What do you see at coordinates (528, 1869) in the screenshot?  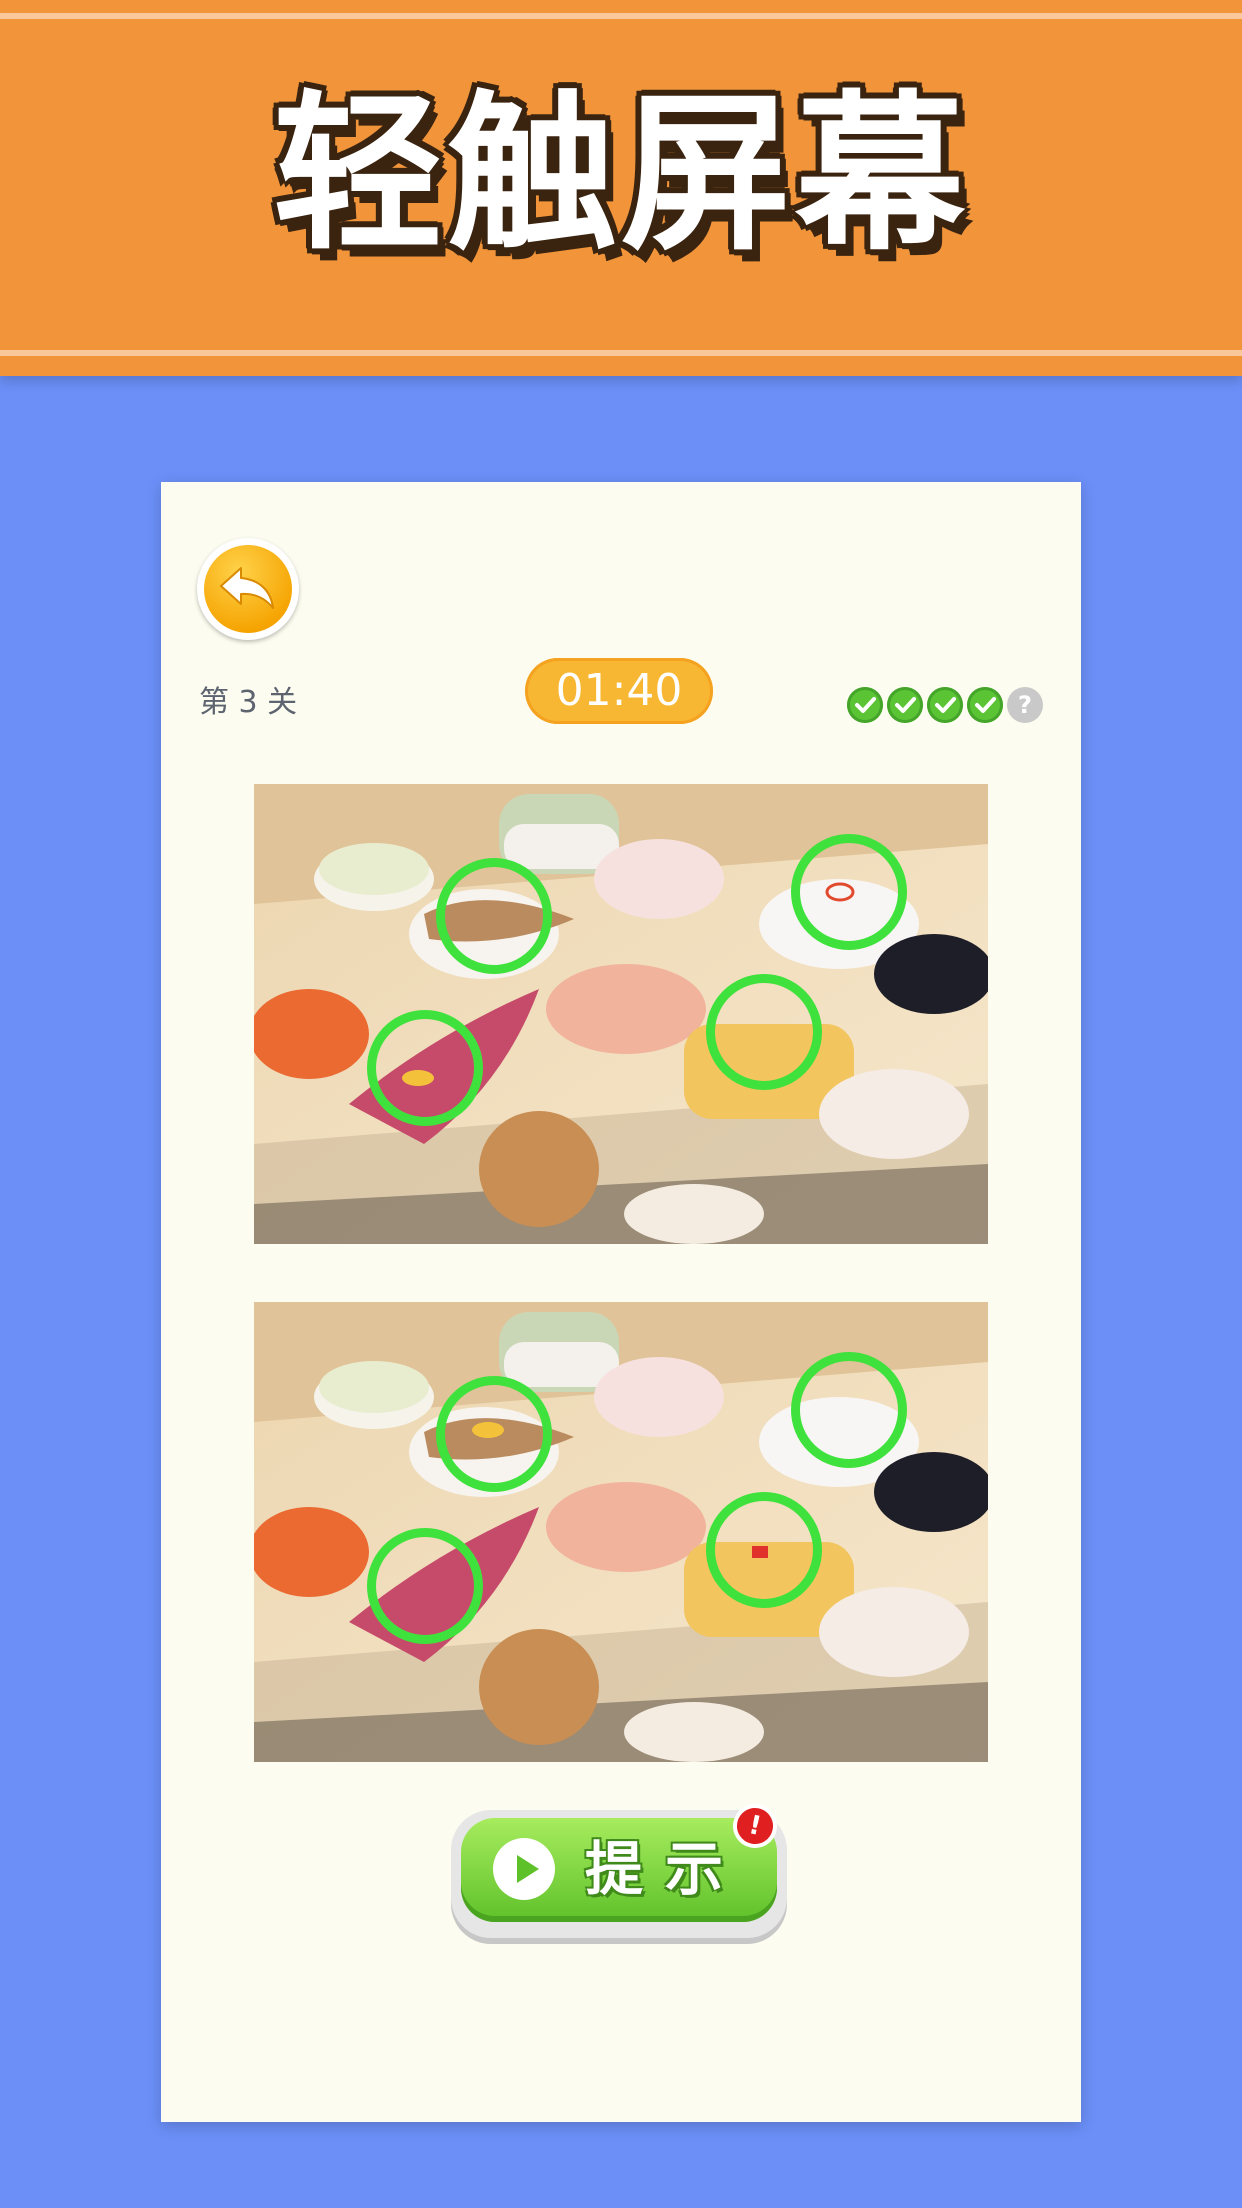 I see `play-triangle` at bounding box center [528, 1869].